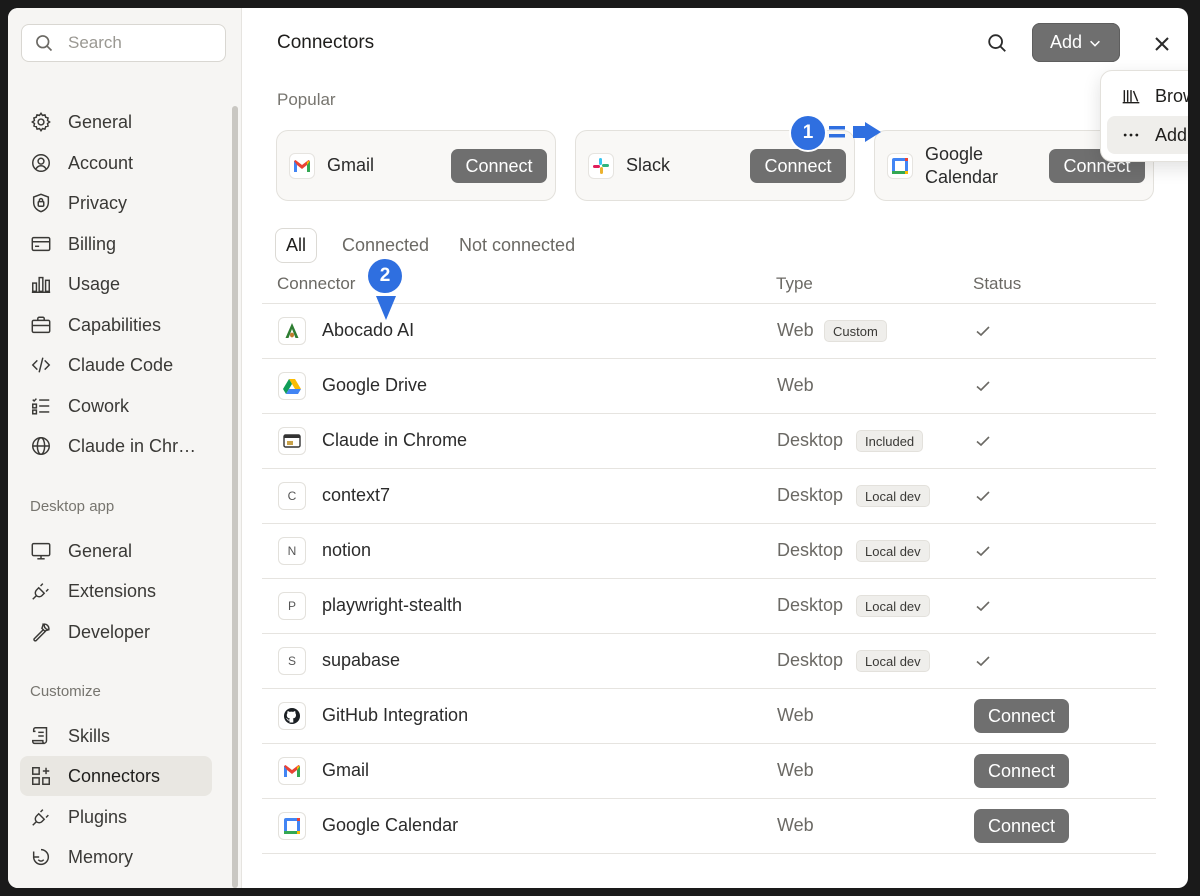 This screenshot has height=896, width=1200. I want to click on connector-name: Abocado AI, so click(368, 330).